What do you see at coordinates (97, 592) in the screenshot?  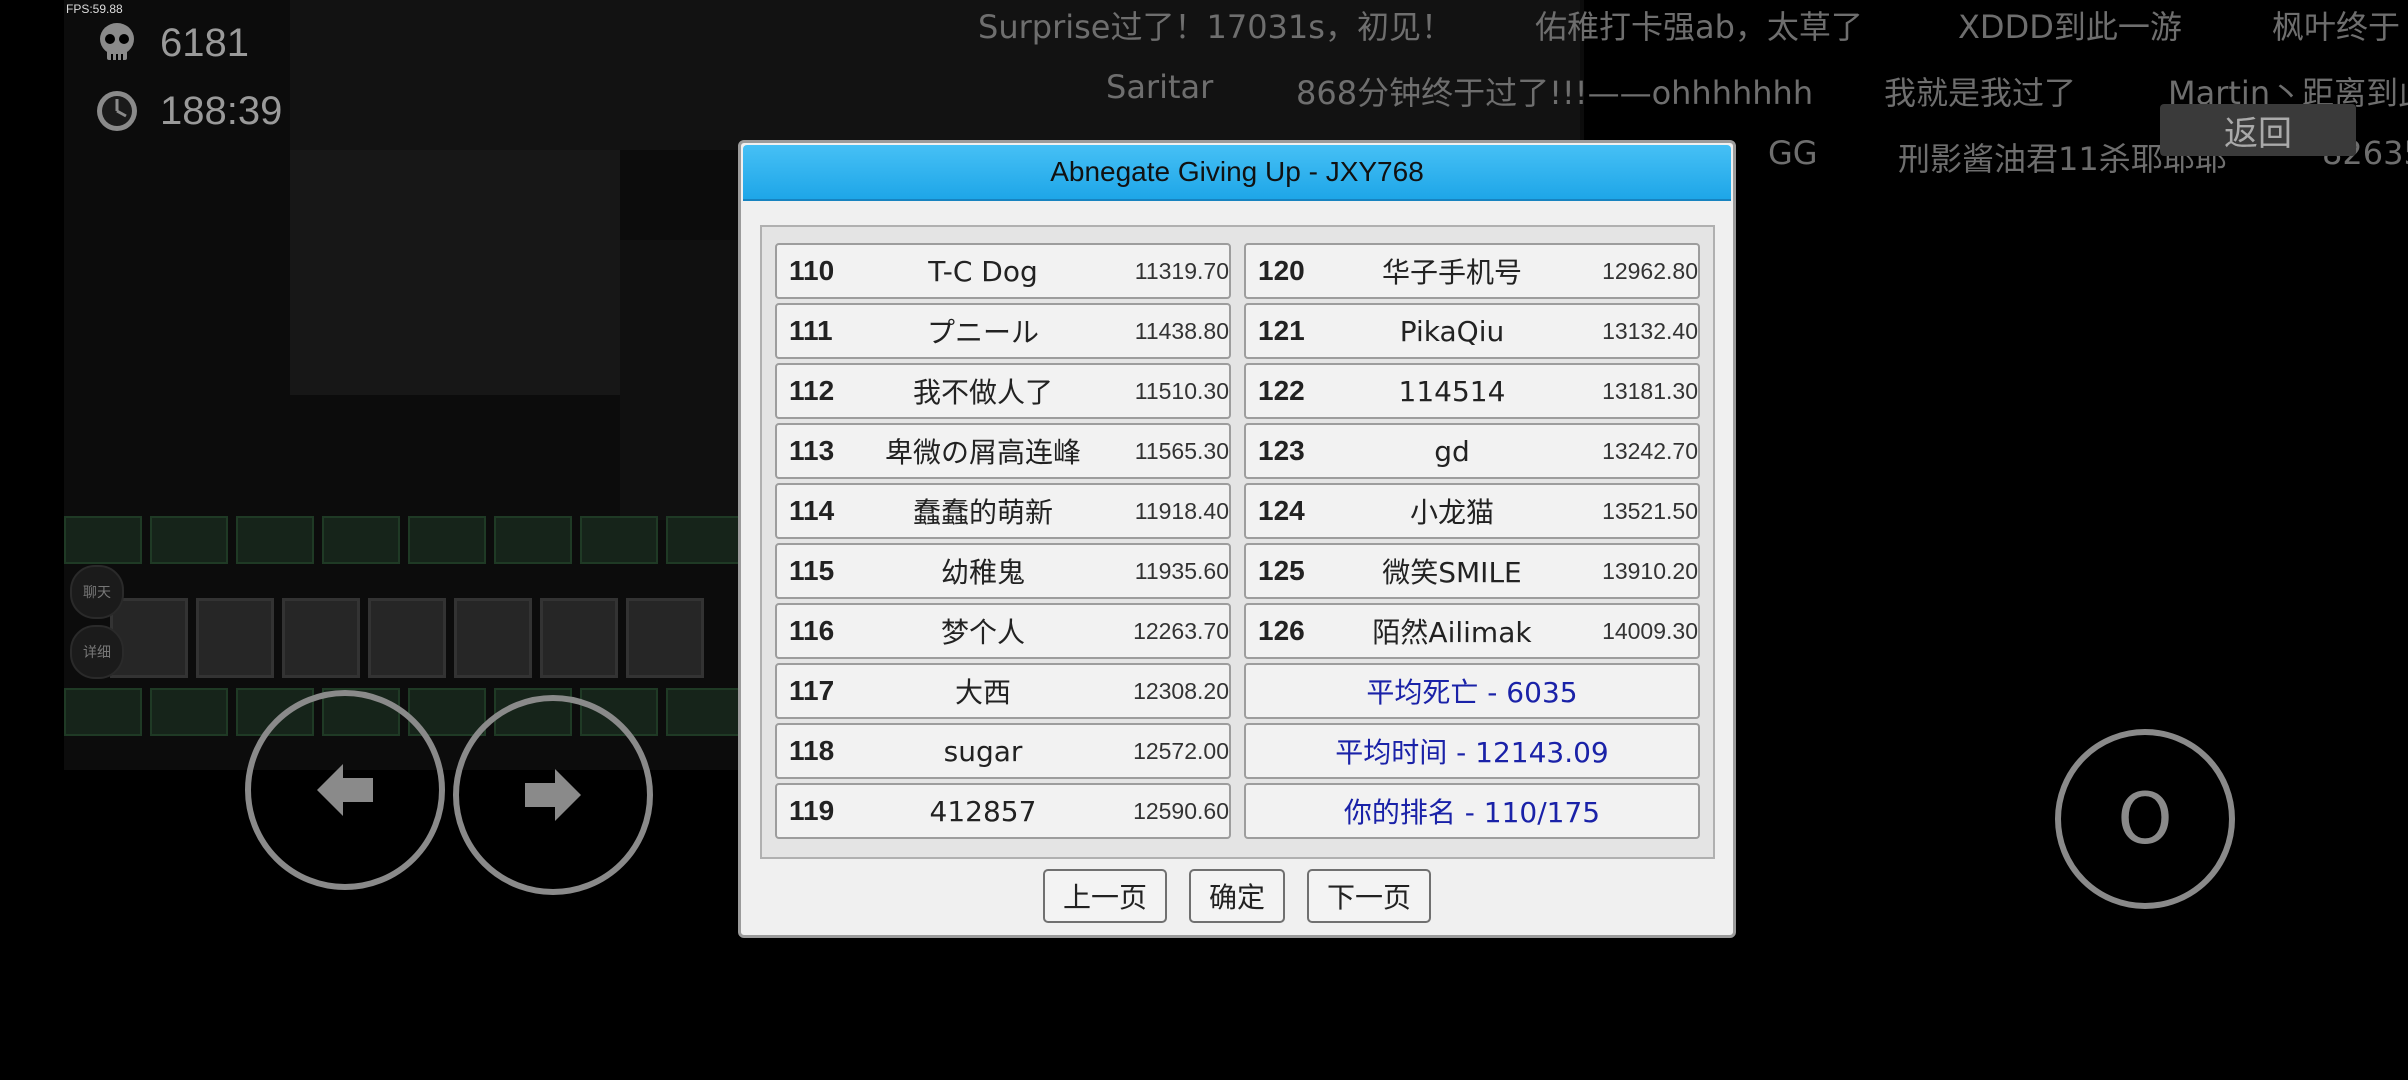 I see `chat-chip: 聊天` at bounding box center [97, 592].